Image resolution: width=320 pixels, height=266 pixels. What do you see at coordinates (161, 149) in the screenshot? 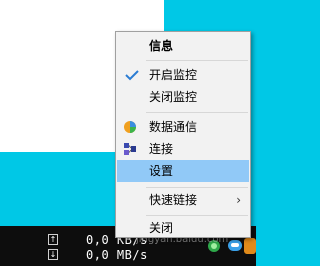
I see `menu-item-label: 连接` at bounding box center [161, 149].